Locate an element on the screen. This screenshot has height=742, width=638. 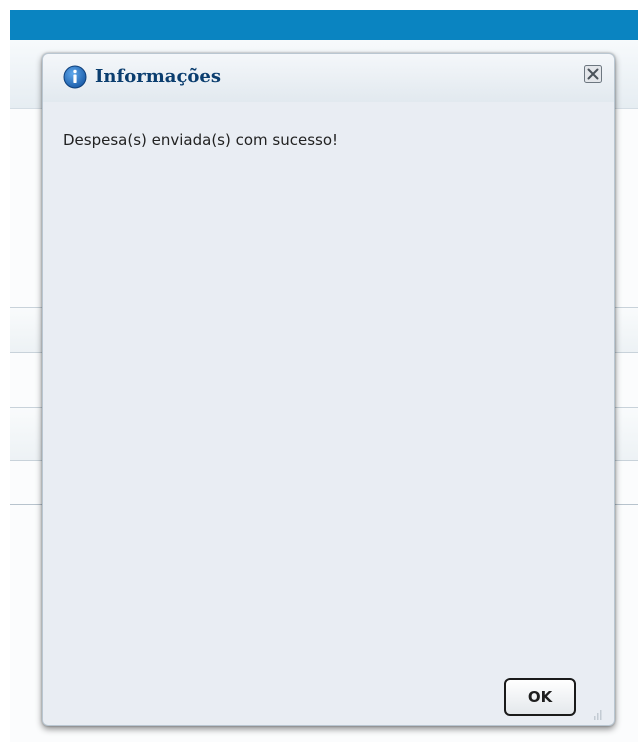
dialog-header: Informações is located at coordinates (328, 78).